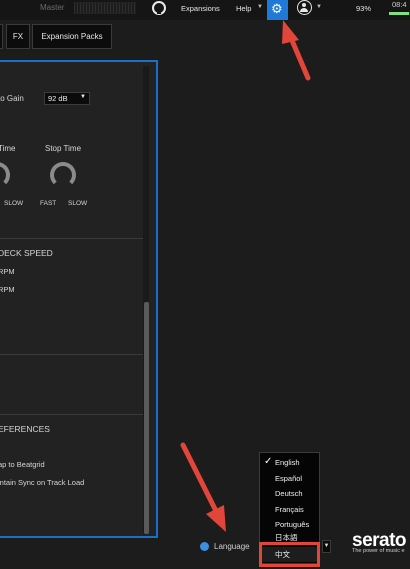  What do you see at coordinates (289, 509) in the screenshot?
I see `language-option-francais: Français` at bounding box center [289, 509].